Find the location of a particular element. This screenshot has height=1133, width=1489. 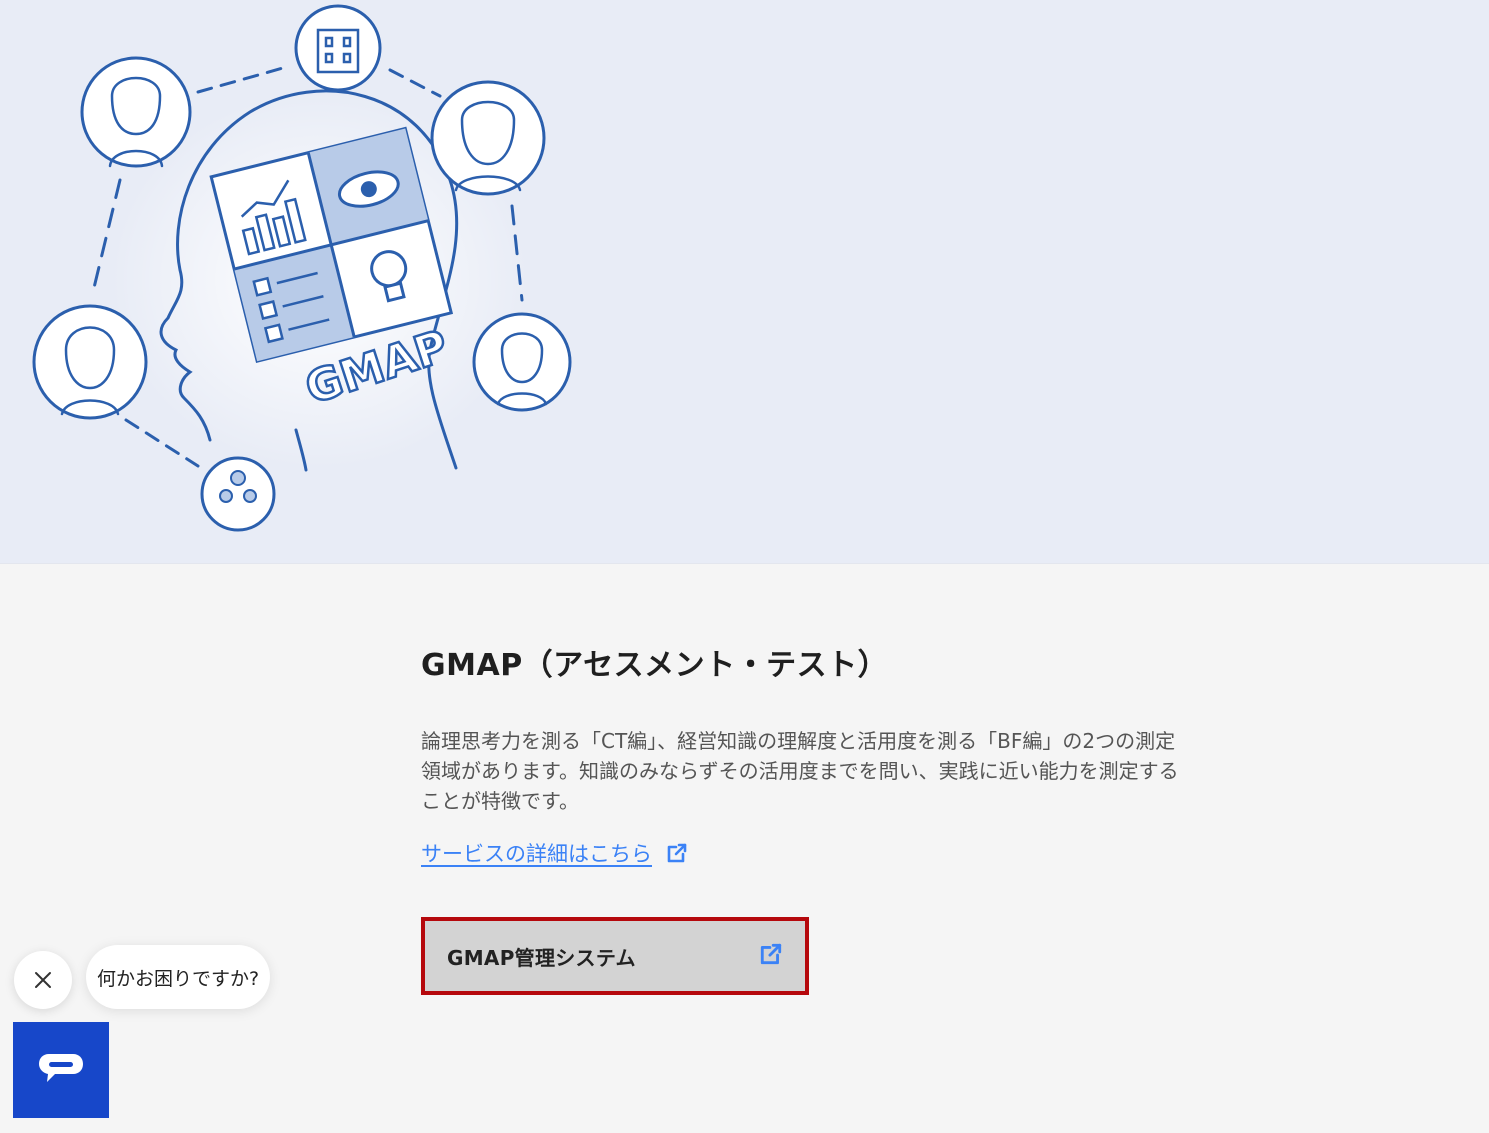

chat-bubble-icon is located at coordinates (61, 1068).